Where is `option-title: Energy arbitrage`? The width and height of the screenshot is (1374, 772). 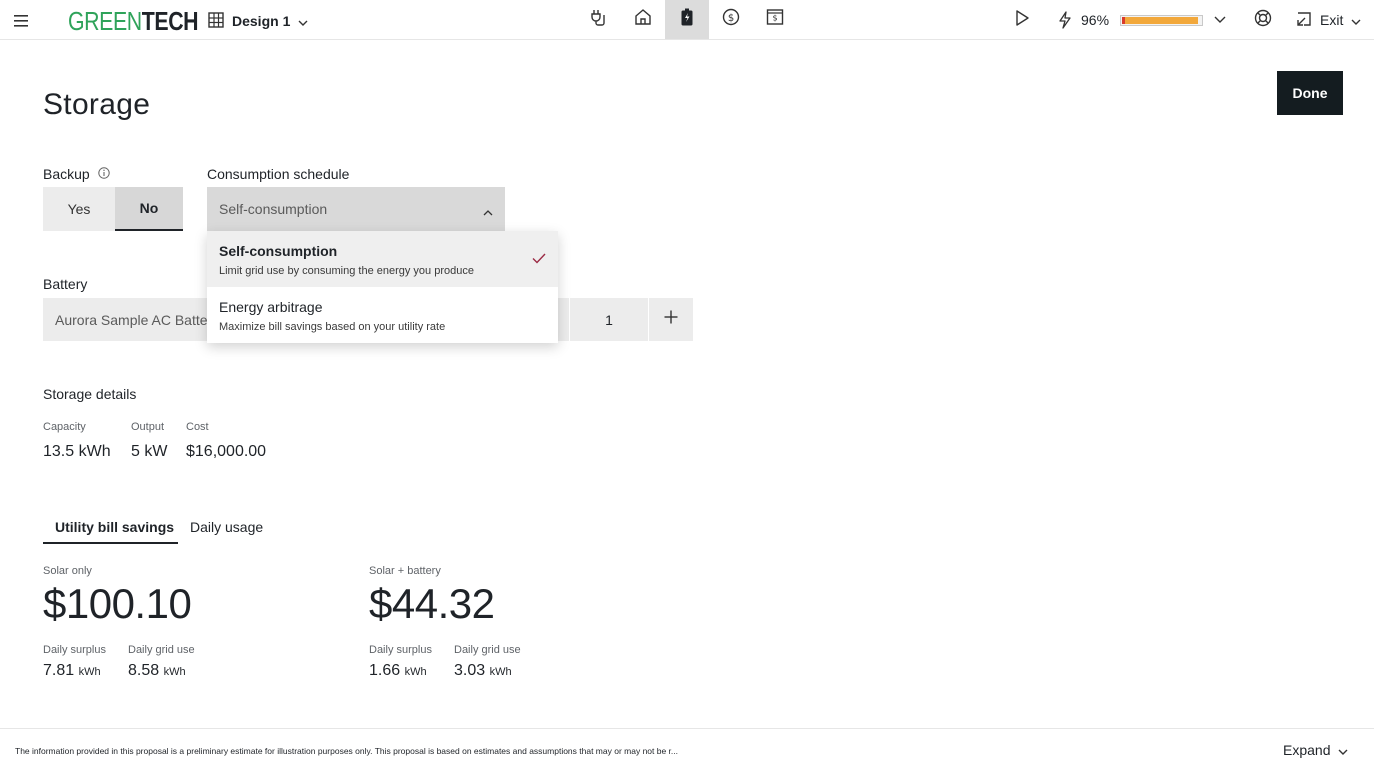 option-title: Energy arbitrage is located at coordinates (271, 307).